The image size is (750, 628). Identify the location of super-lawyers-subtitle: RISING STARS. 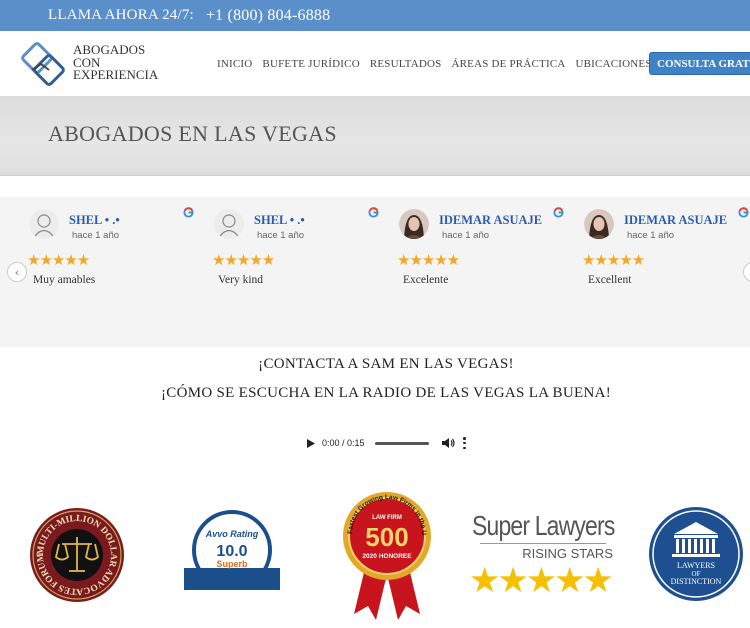
(567, 553).